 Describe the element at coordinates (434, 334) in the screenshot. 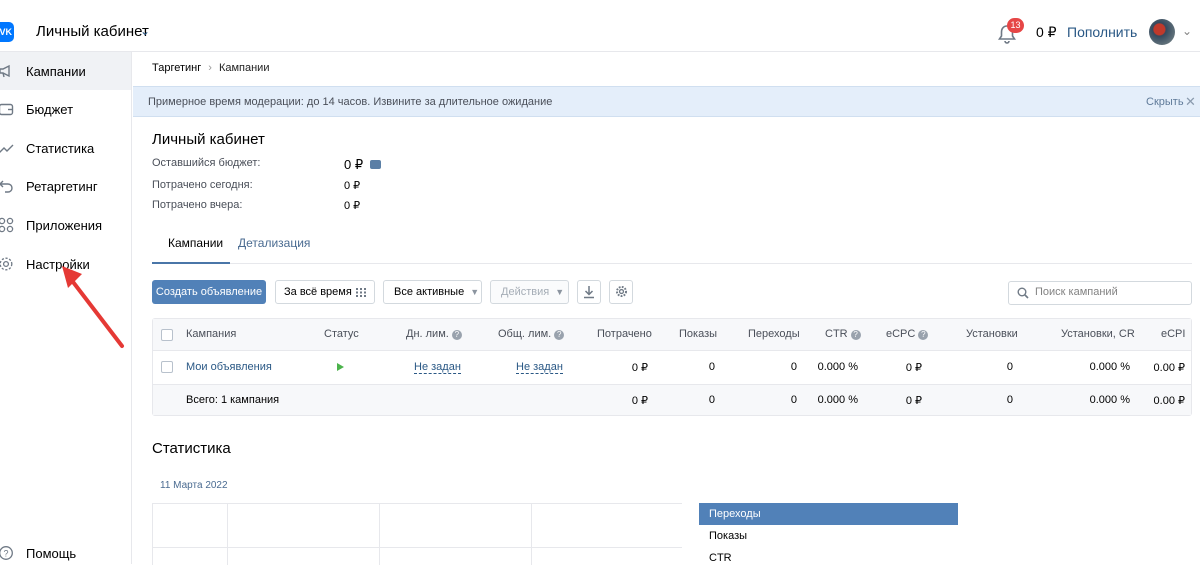

I see `col-day-limit: Дн. лим.?` at that location.